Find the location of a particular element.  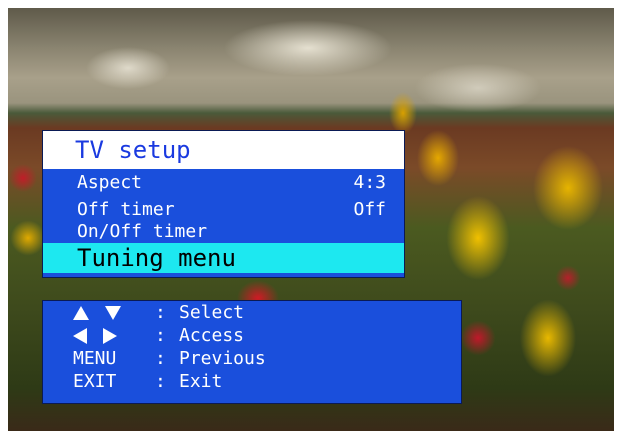

help-description: Select is located at coordinates (212, 312).